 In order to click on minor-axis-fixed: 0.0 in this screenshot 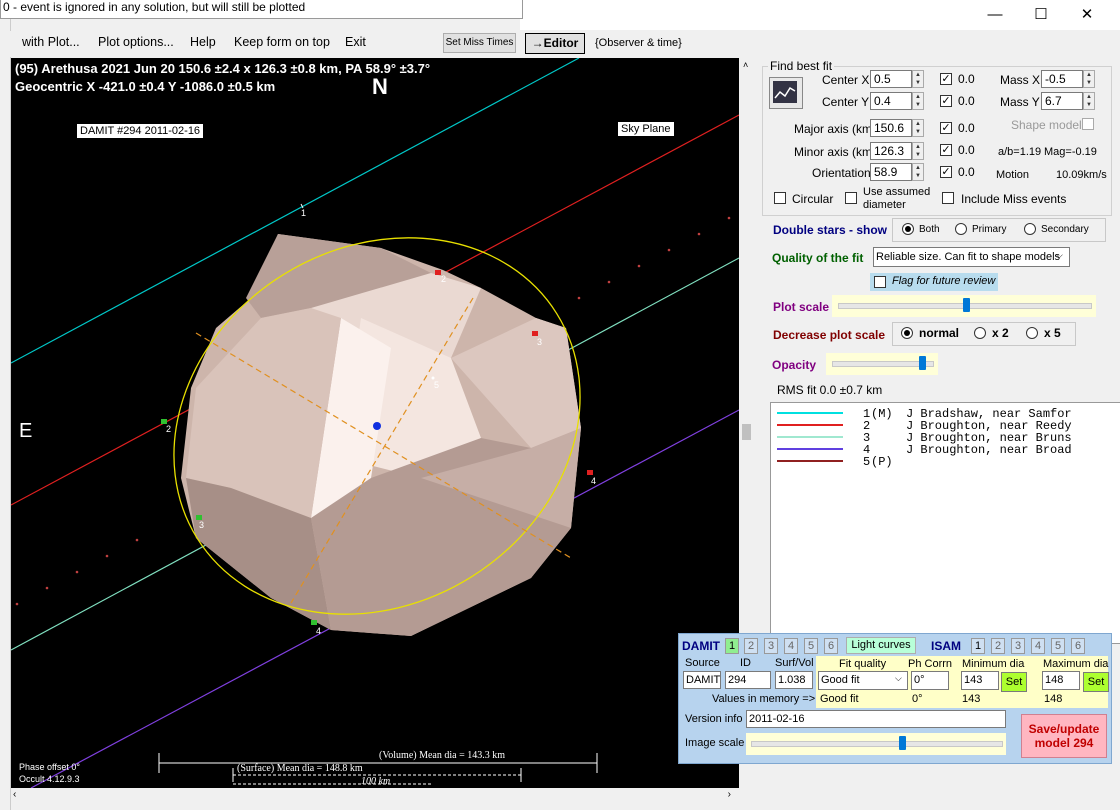, I will do `click(966, 150)`.